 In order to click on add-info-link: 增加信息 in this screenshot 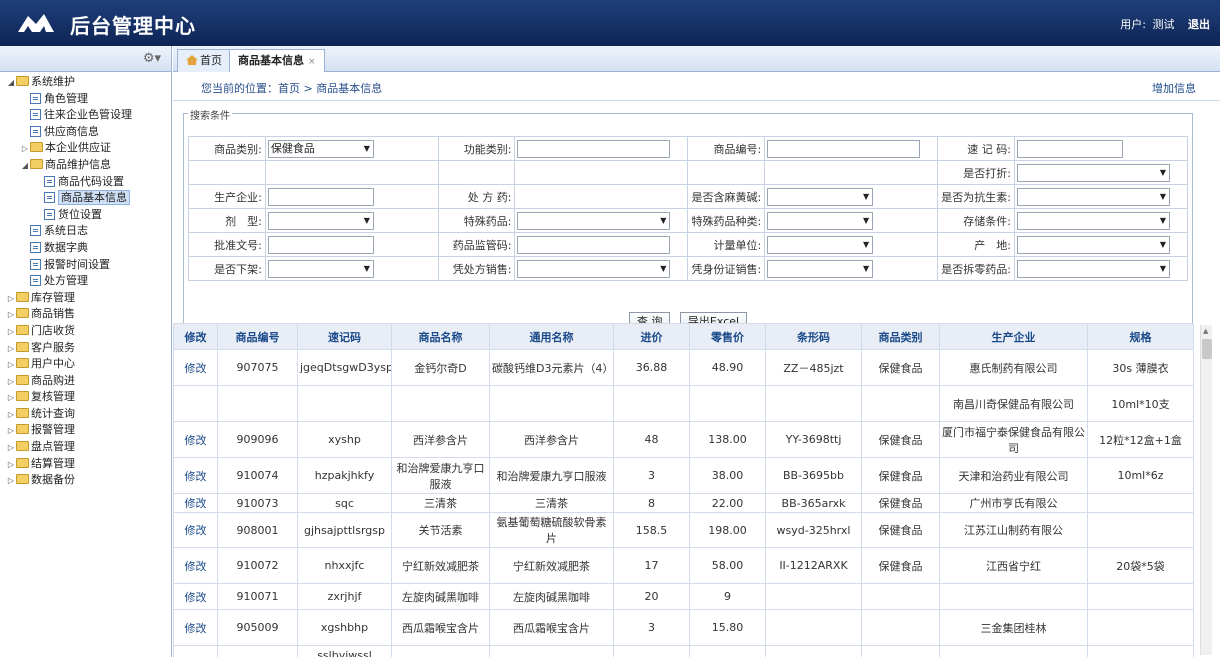, I will do `click(1174, 88)`.